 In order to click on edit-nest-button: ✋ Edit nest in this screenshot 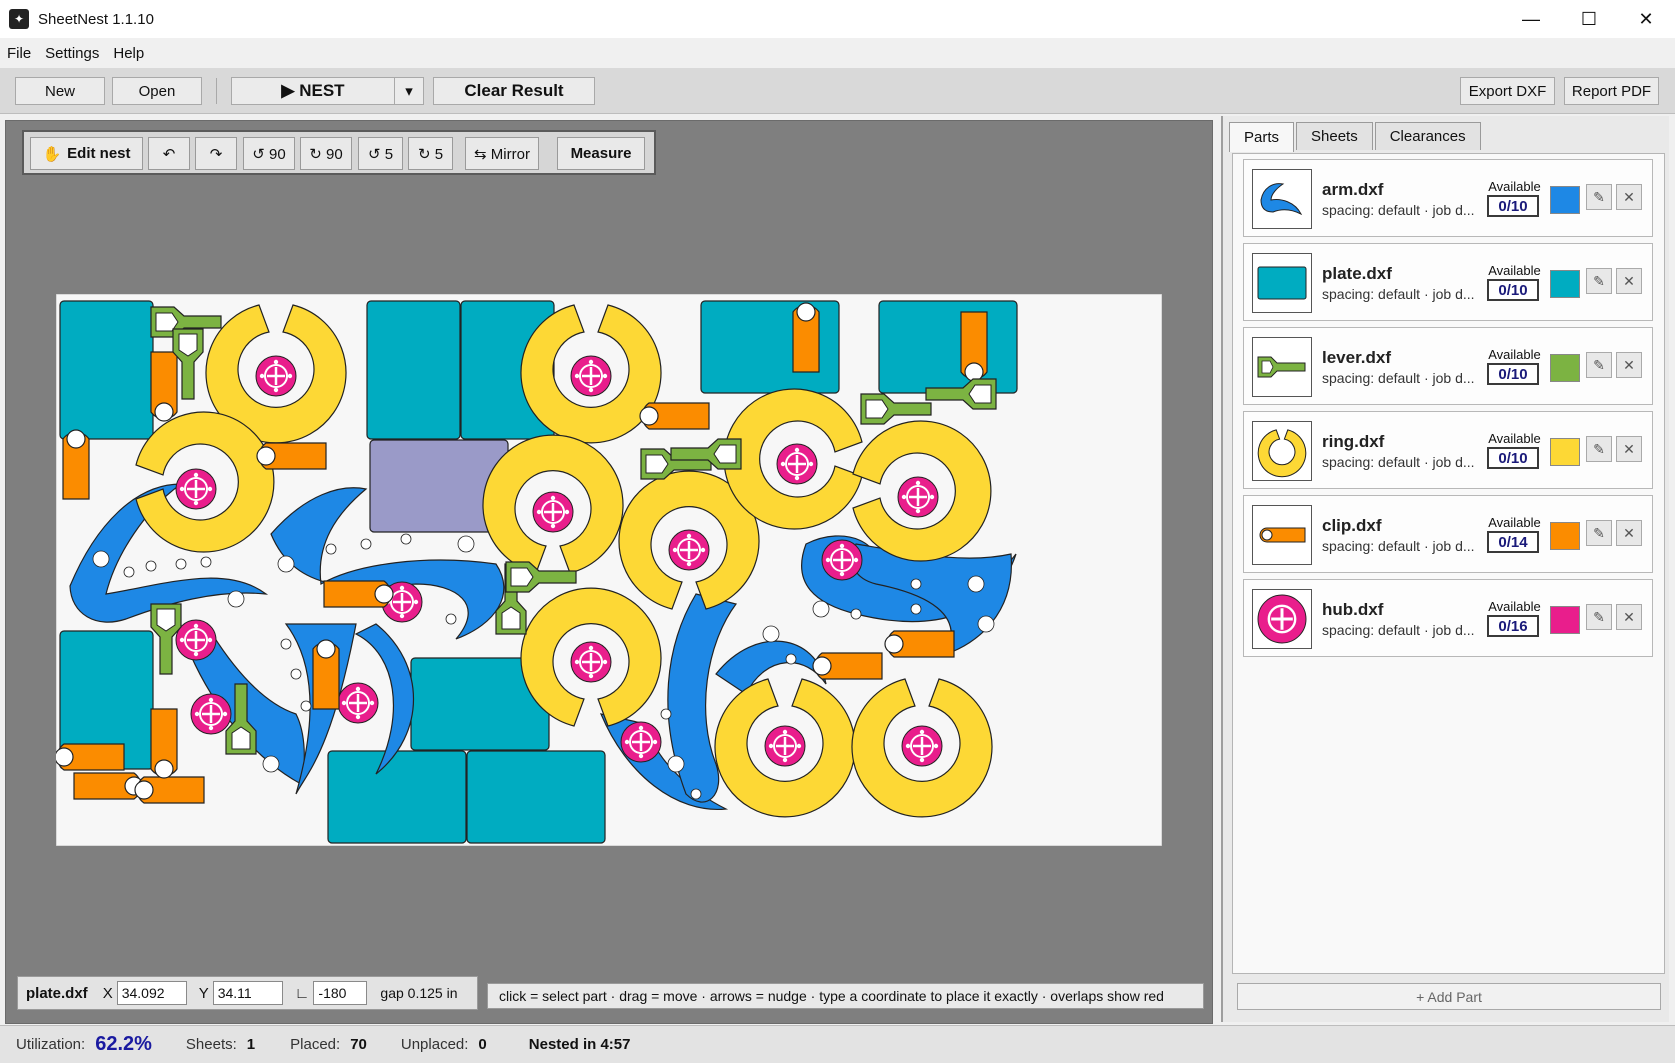, I will do `click(86, 153)`.